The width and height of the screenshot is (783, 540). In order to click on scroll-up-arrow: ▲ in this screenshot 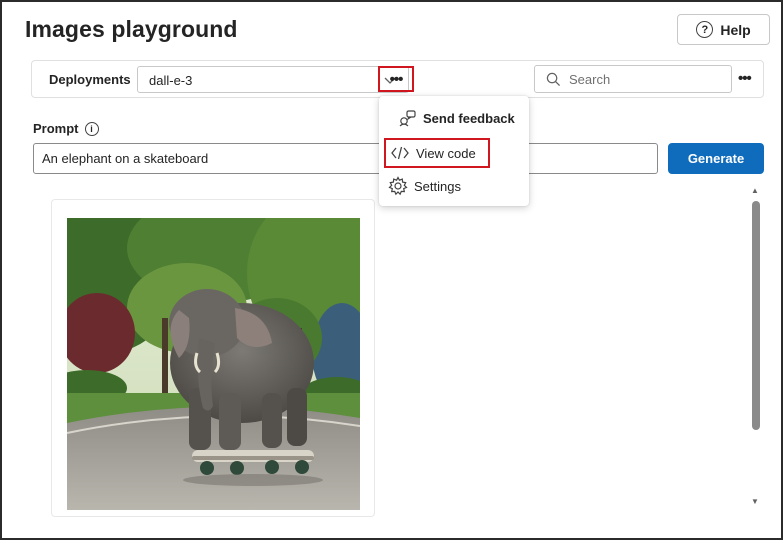, I will do `click(755, 190)`.